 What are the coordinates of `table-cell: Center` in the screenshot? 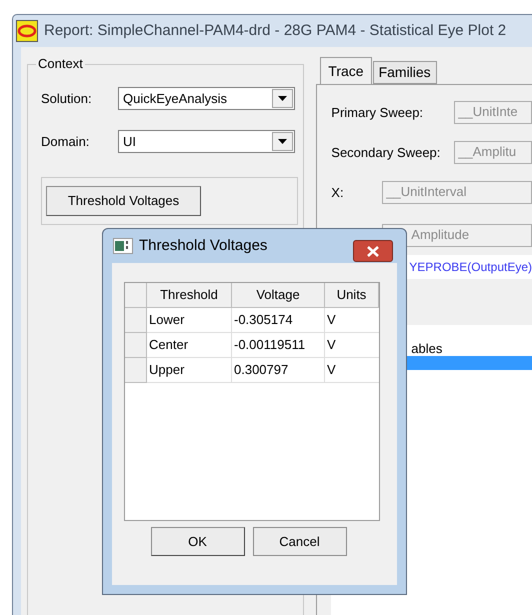 It's located at (189, 345).